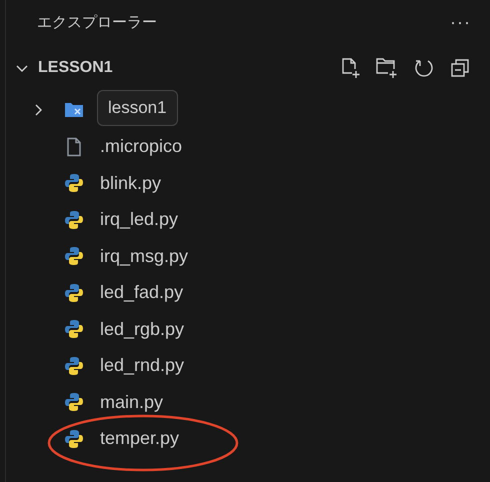  What do you see at coordinates (142, 293) in the screenshot?
I see `file-name: led_fad.py` at bounding box center [142, 293].